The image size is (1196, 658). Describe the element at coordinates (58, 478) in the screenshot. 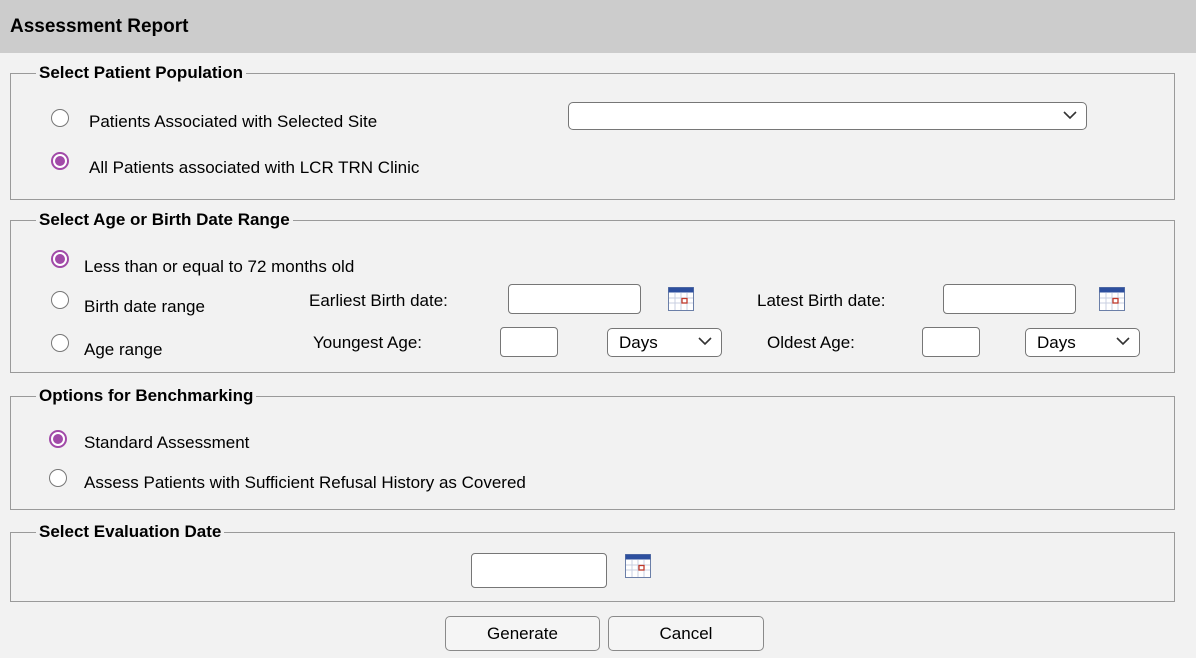

I see `radio-refusal-history` at that location.